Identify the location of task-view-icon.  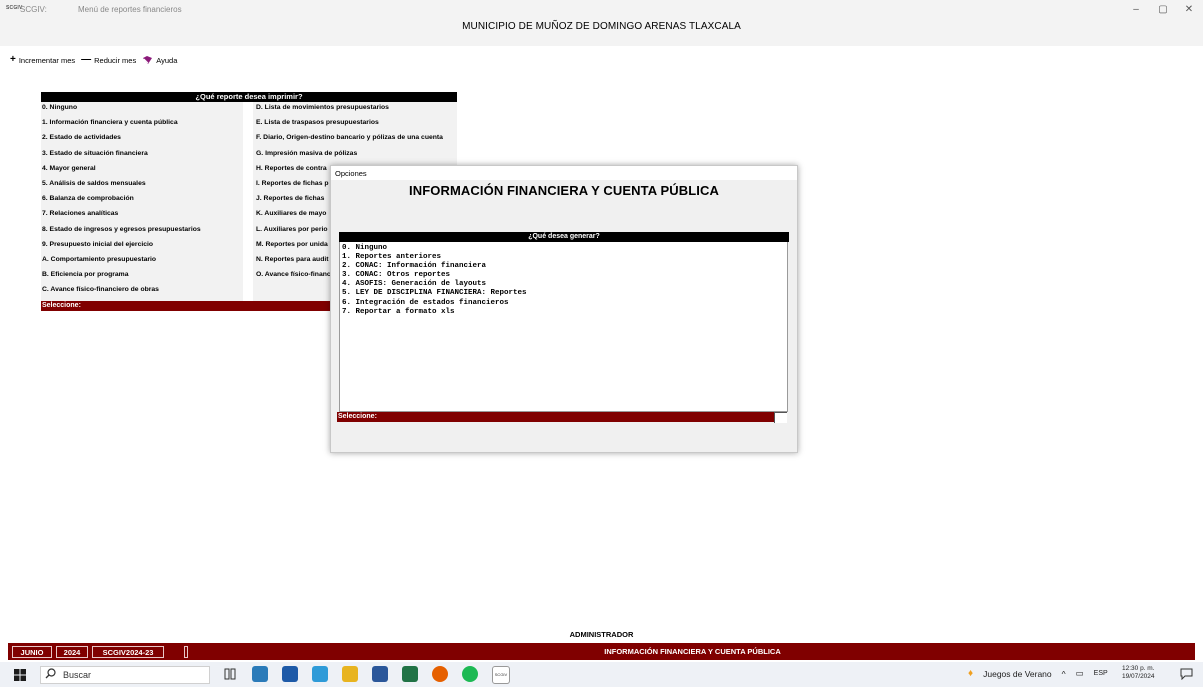
(230, 674).